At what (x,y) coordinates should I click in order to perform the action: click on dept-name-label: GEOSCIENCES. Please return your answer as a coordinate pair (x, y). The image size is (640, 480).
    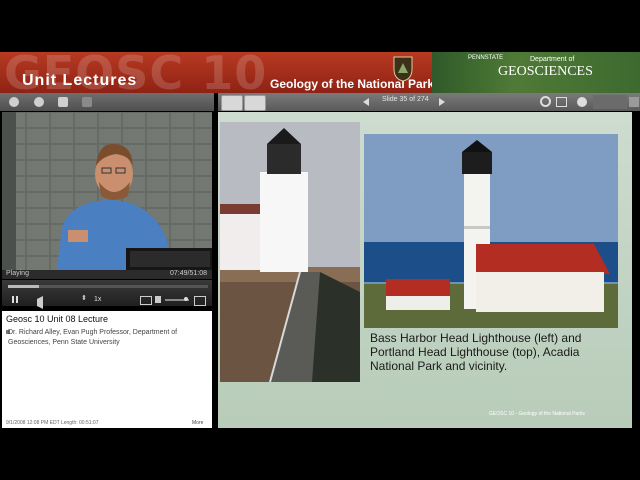
    Looking at the image, I should click on (545, 71).